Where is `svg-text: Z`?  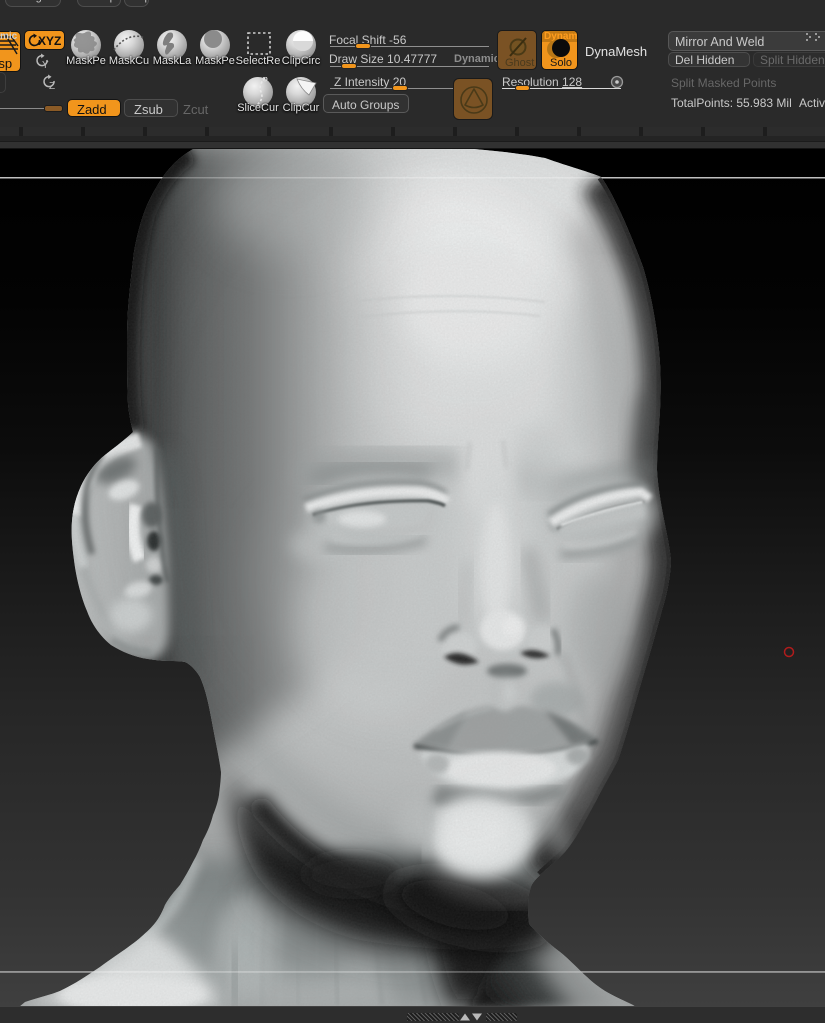
svg-text: Z is located at coordinates (52, 86).